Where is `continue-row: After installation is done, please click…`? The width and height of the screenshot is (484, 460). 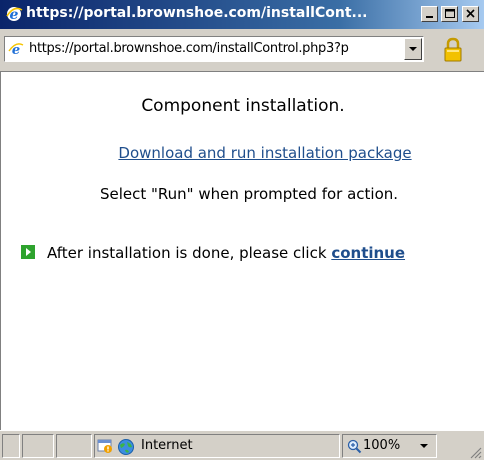
continue-row: After installation is done, please click… is located at coordinates (213, 253).